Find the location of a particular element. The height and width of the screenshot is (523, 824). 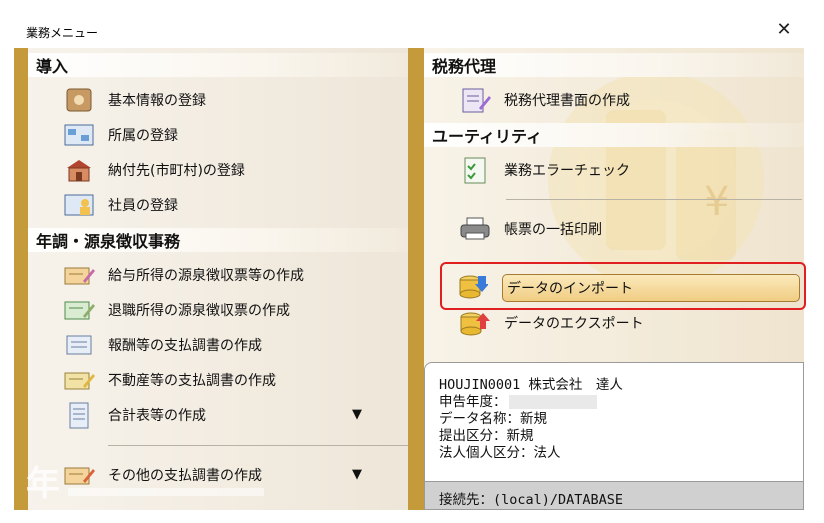

expand-other-arrow-icon: ▼ is located at coordinates (357, 474).